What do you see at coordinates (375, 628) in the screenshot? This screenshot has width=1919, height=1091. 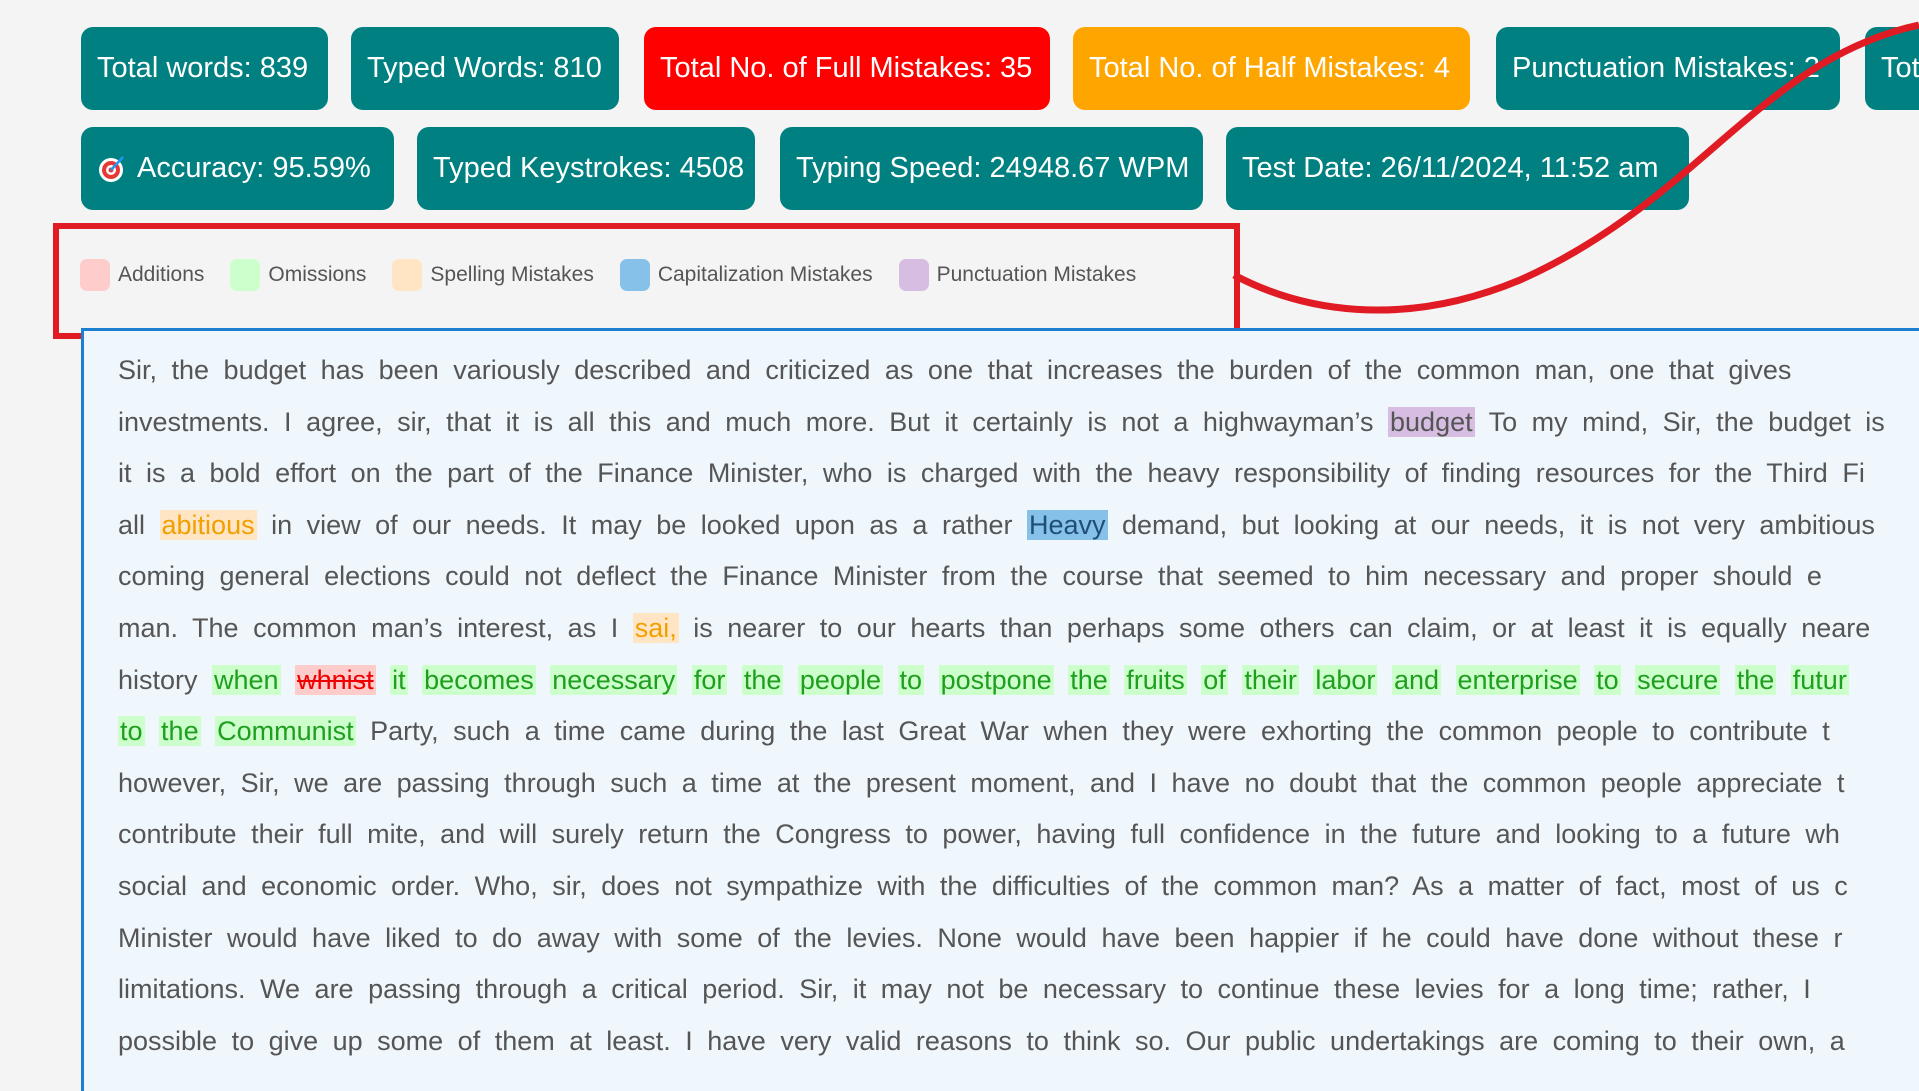 I see `text-segment: man. The common man’s interest, as I` at bounding box center [375, 628].